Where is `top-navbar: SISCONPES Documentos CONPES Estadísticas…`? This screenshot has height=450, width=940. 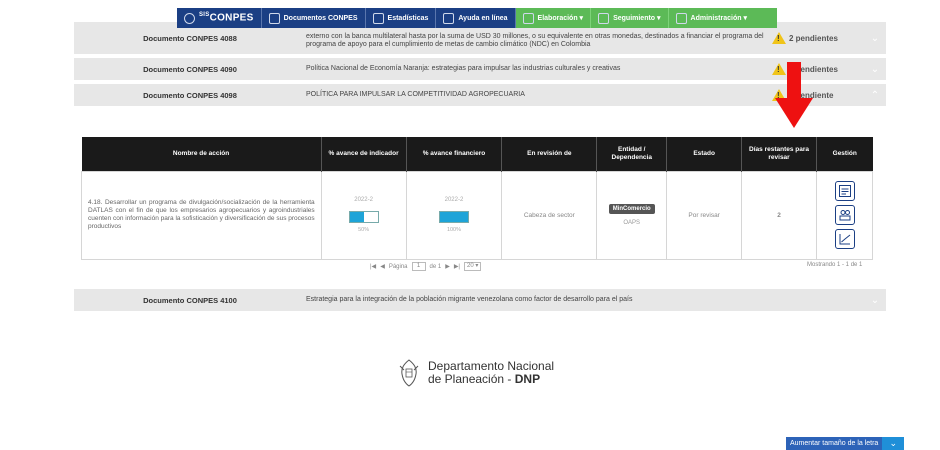
top-navbar: SISCONPES Documentos CONPES Estadísticas… is located at coordinates (477, 18).